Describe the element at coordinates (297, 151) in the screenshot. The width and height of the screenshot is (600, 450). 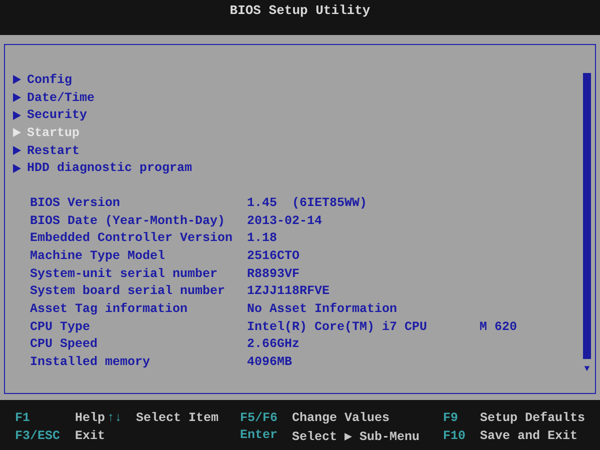
I see `menu-item: Restart` at that location.